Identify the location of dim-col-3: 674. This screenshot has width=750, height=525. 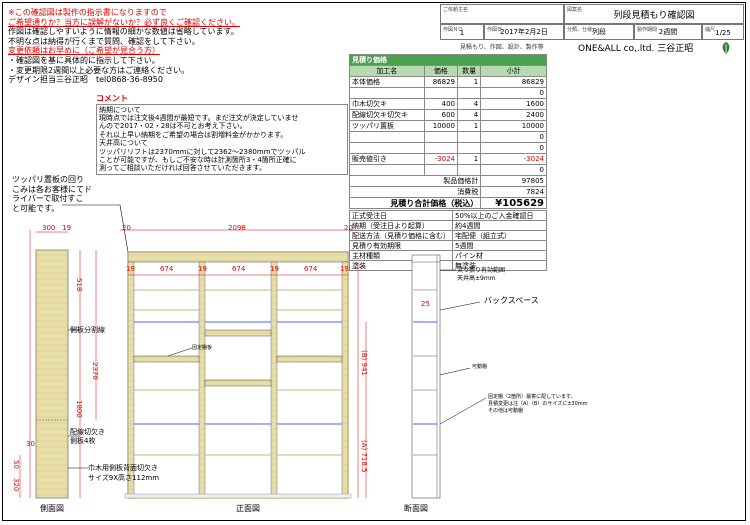
(239, 269).